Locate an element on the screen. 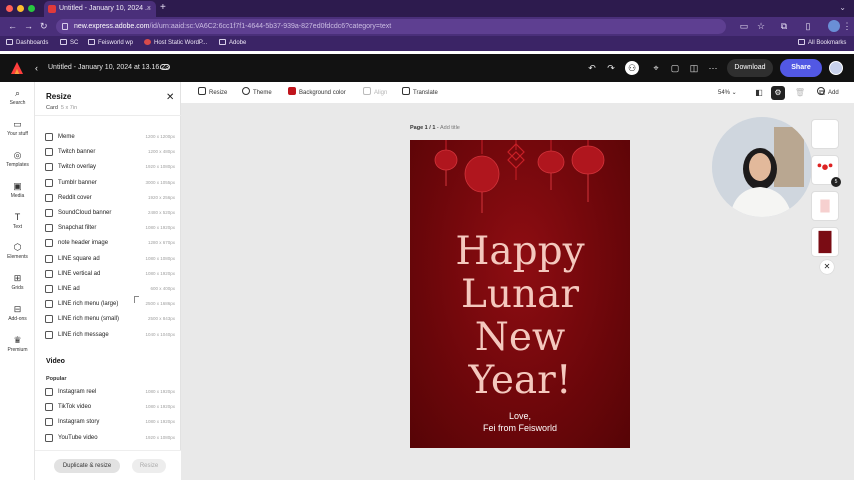  rail-item-elements: ⬡ Elements is located at coordinates (17, 251).